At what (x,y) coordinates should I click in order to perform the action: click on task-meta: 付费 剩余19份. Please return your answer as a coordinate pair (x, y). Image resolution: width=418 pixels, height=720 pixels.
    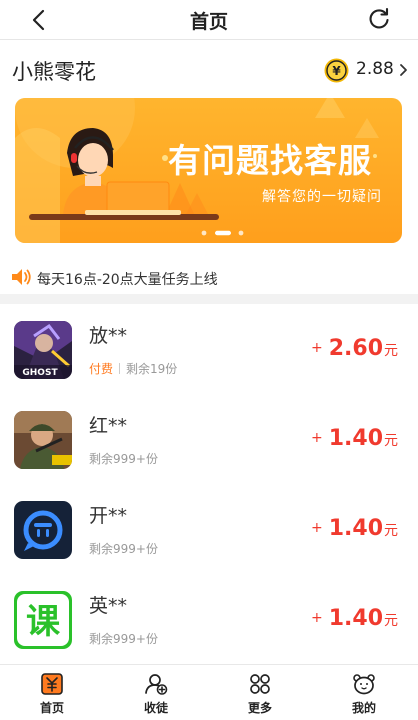
    Looking at the image, I should click on (133, 368).